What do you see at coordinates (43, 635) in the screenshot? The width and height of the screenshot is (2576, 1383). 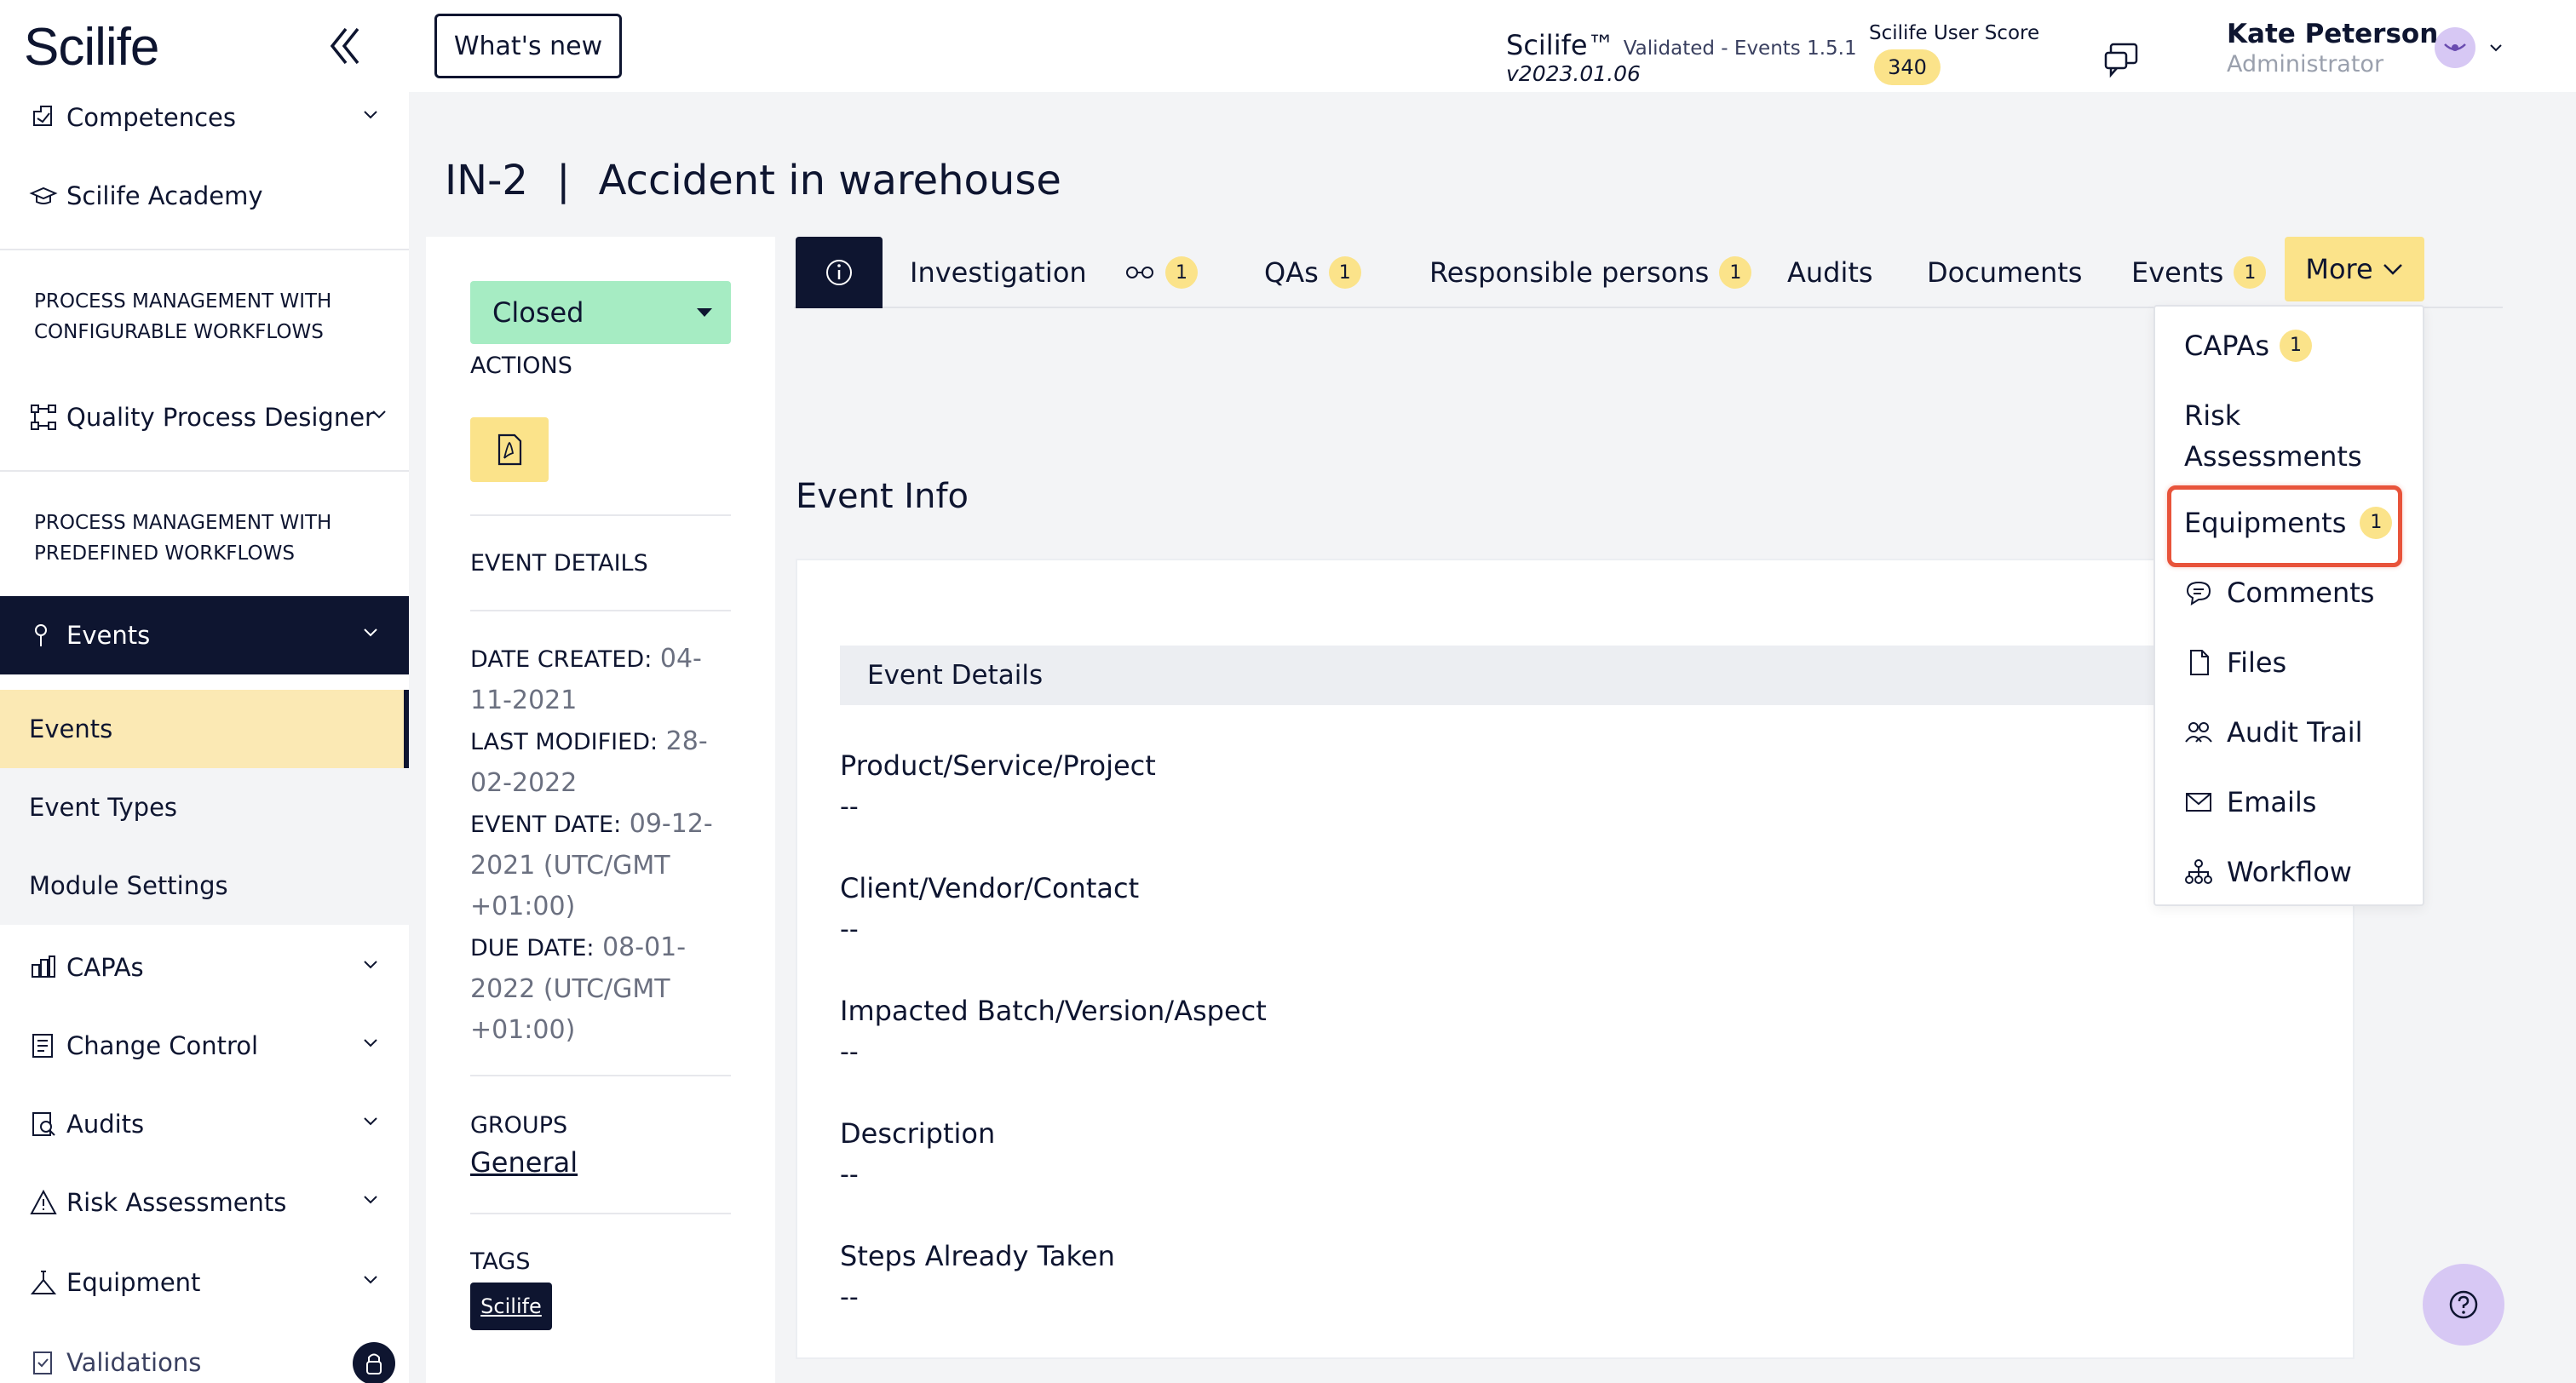 I see `events-icon` at bounding box center [43, 635].